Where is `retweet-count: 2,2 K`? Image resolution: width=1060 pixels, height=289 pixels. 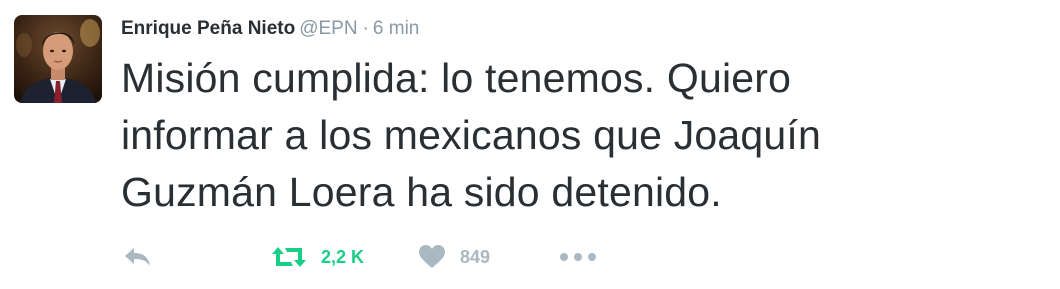 retweet-count: 2,2 K is located at coordinates (343, 257).